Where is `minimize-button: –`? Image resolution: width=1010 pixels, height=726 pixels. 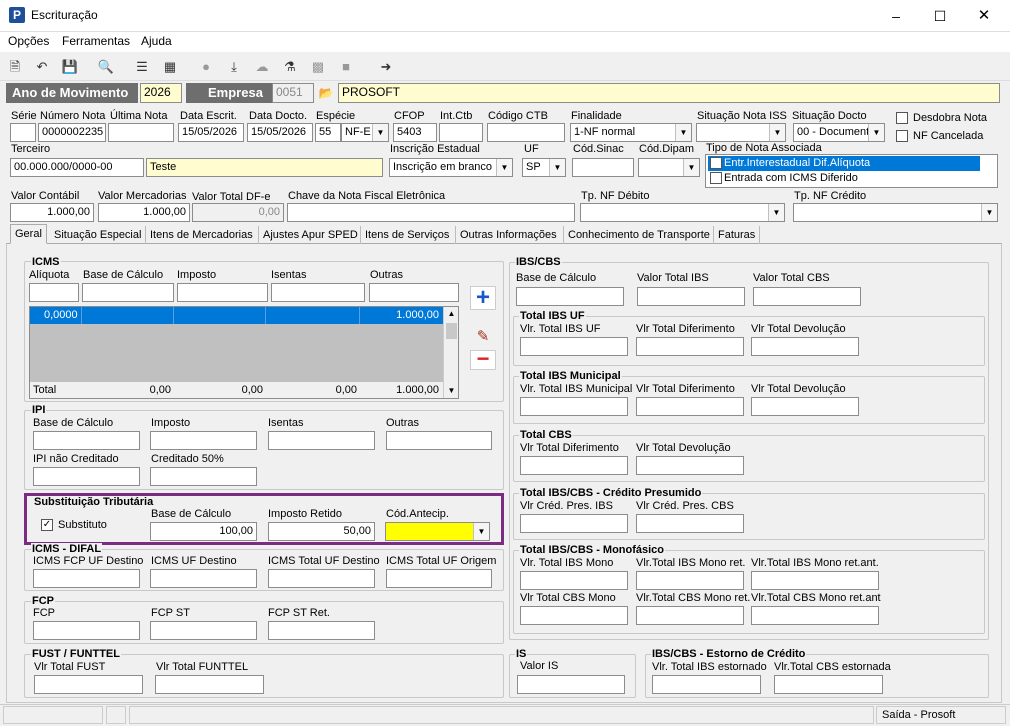 minimize-button: – is located at coordinates (896, 16).